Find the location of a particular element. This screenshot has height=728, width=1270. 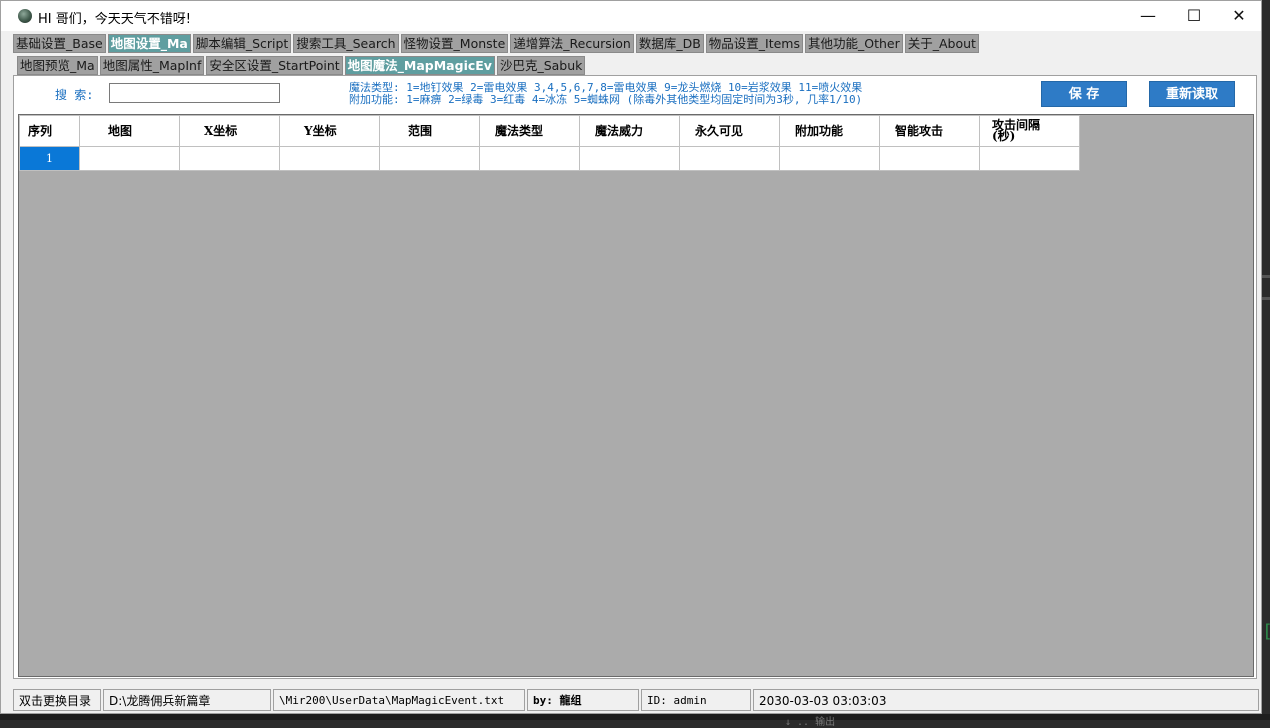

search-label: 搜 索: is located at coordinates (74, 95).